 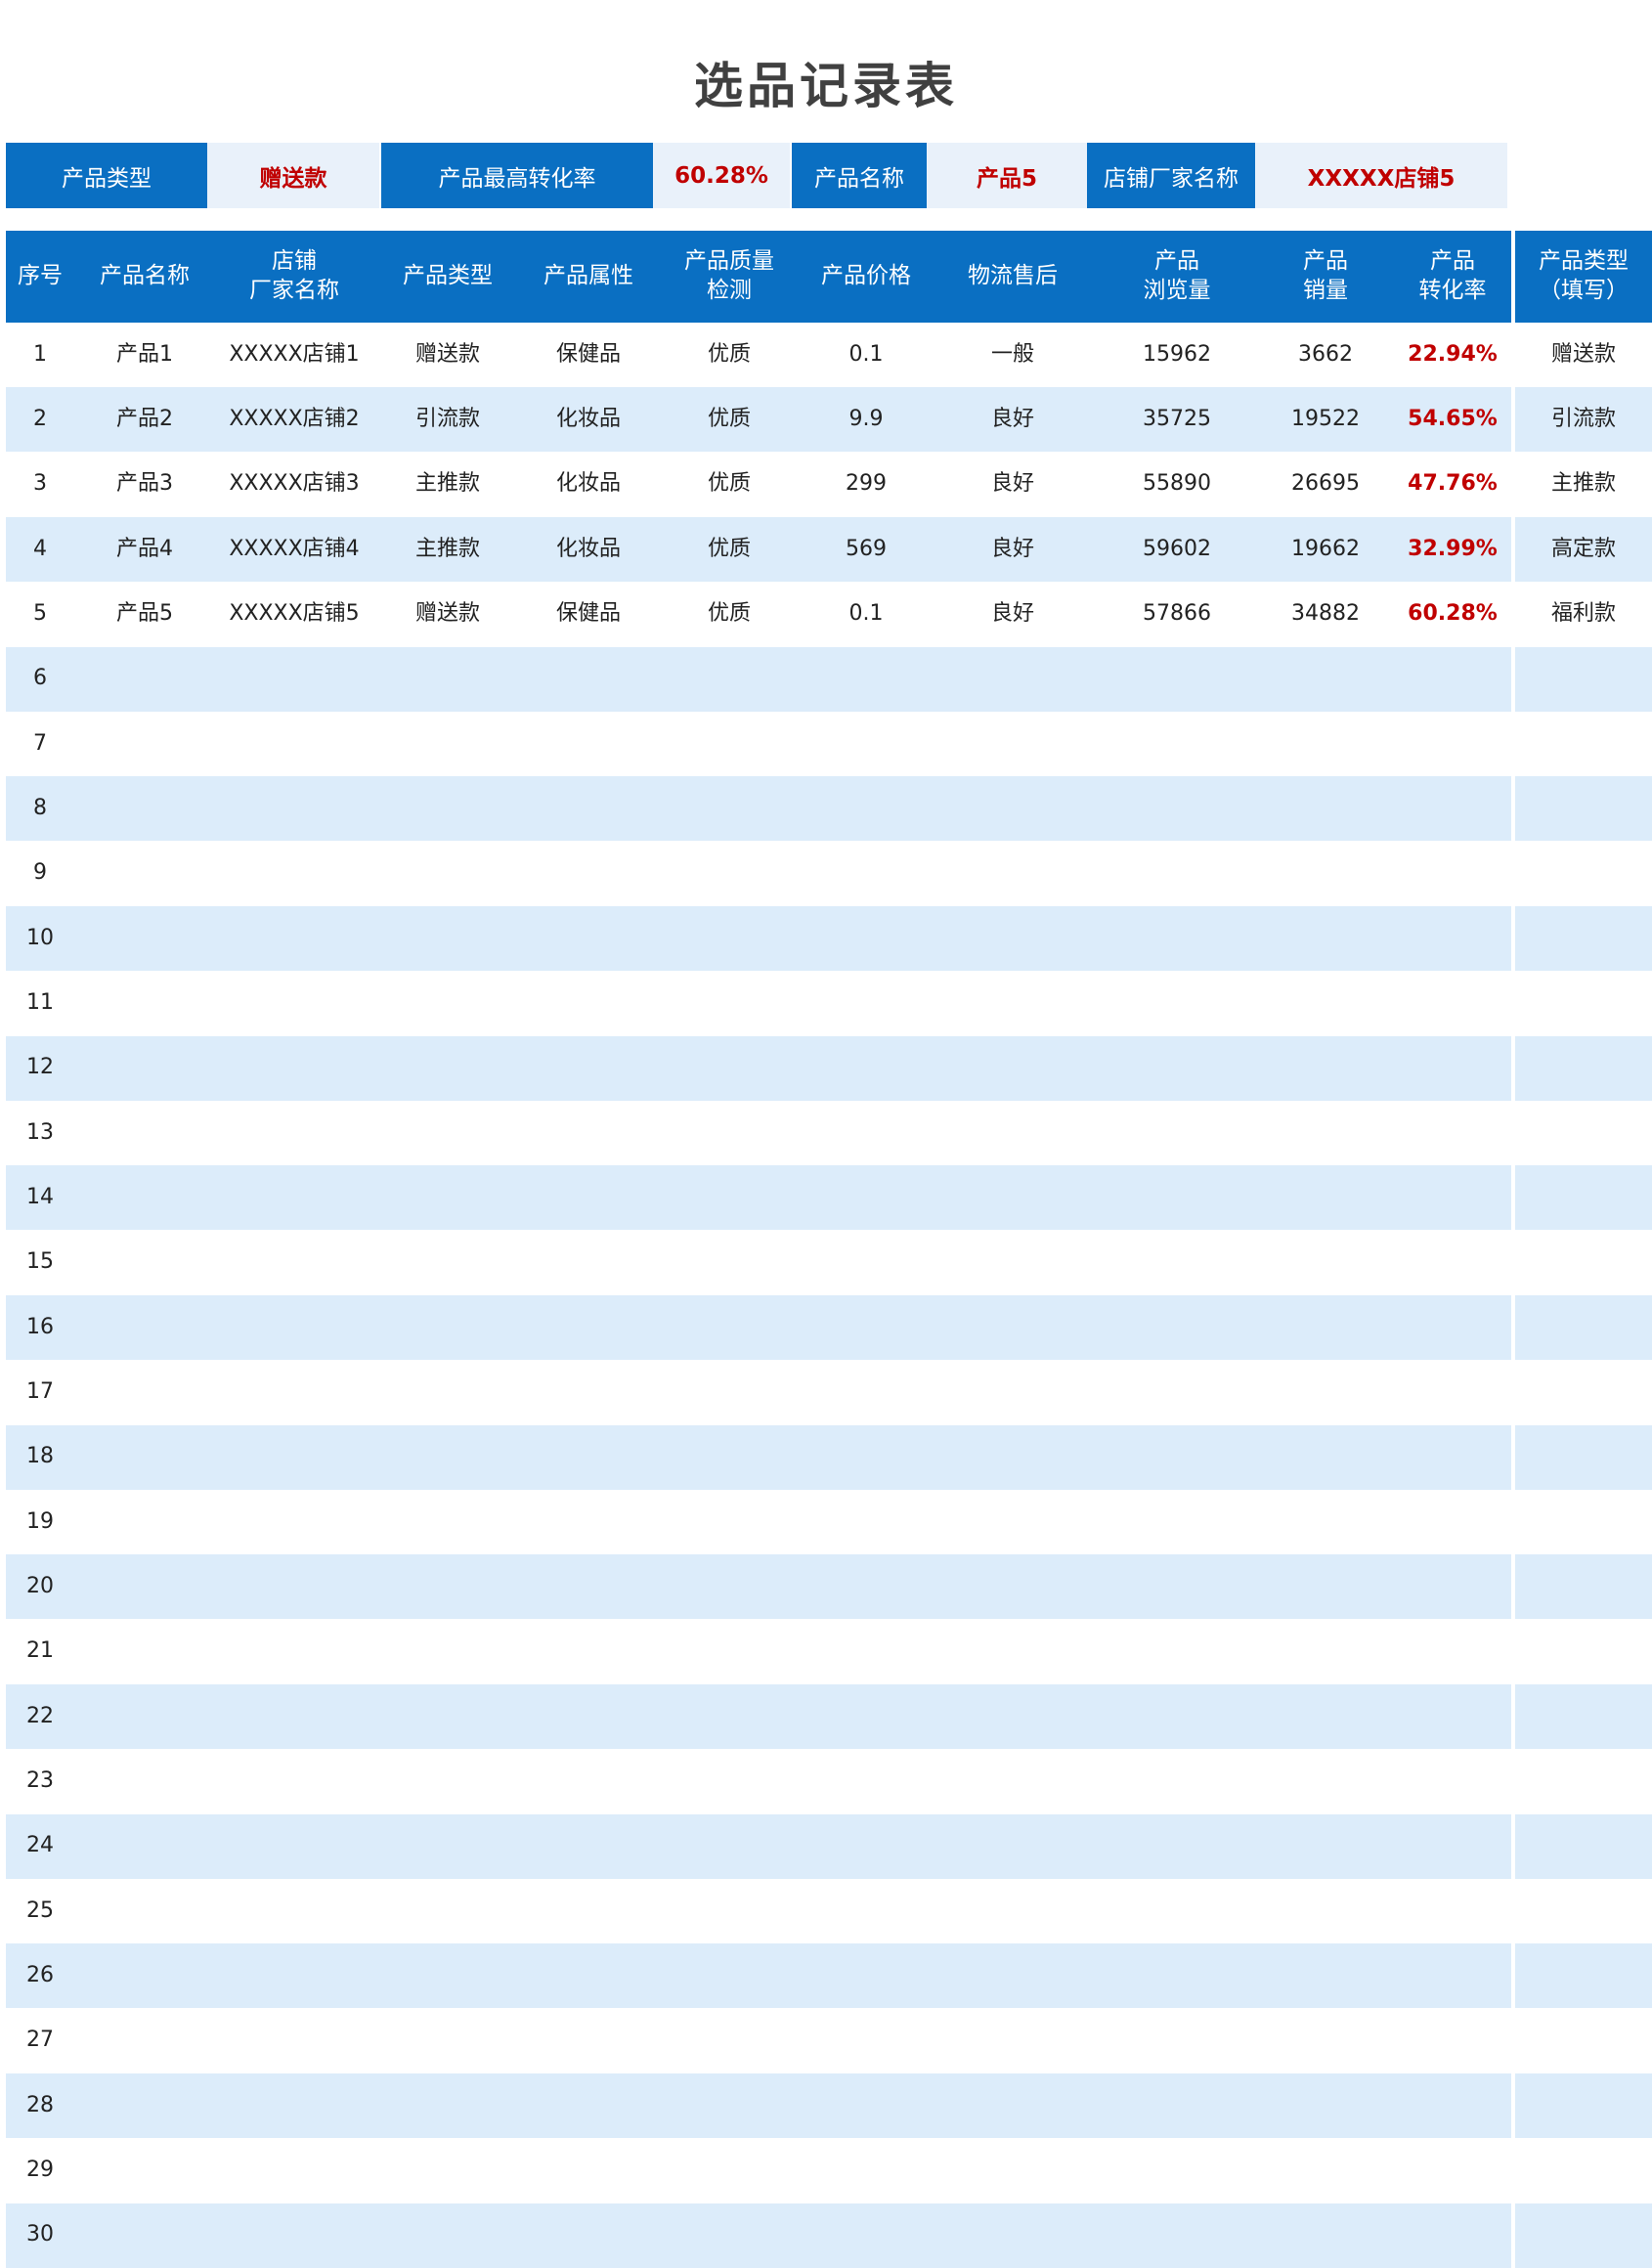 What do you see at coordinates (40, 1910) in the screenshot?
I see `cell-index: 25` at bounding box center [40, 1910].